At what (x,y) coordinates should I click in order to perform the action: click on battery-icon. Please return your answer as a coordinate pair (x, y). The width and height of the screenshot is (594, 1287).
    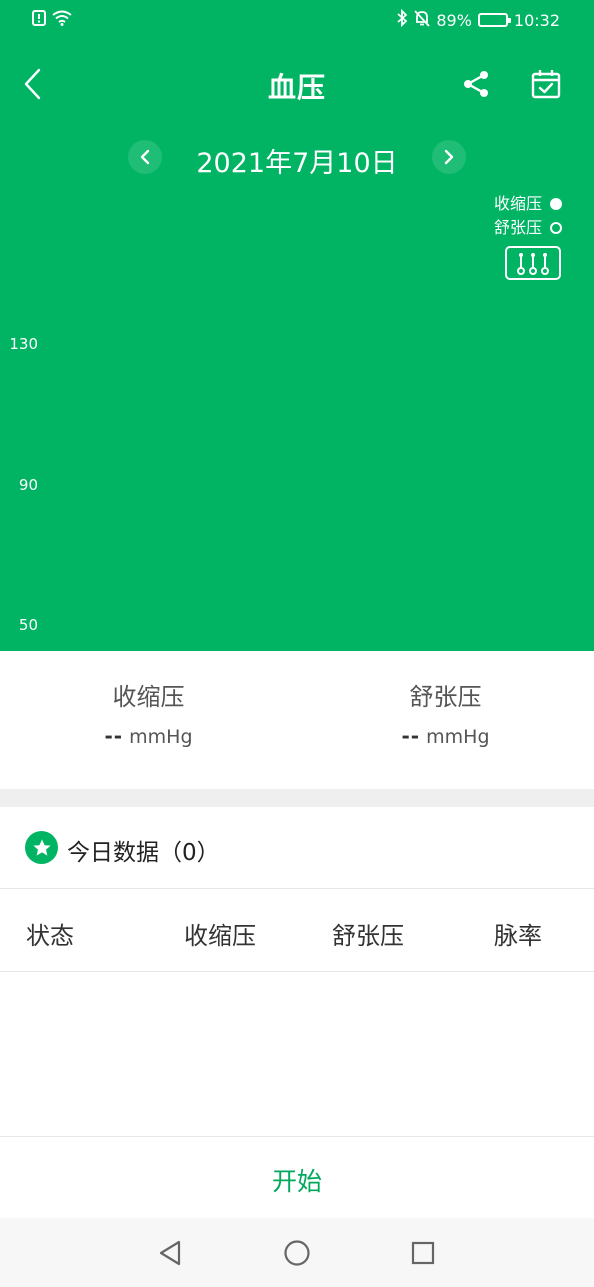
    Looking at the image, I should click on (494, 20).